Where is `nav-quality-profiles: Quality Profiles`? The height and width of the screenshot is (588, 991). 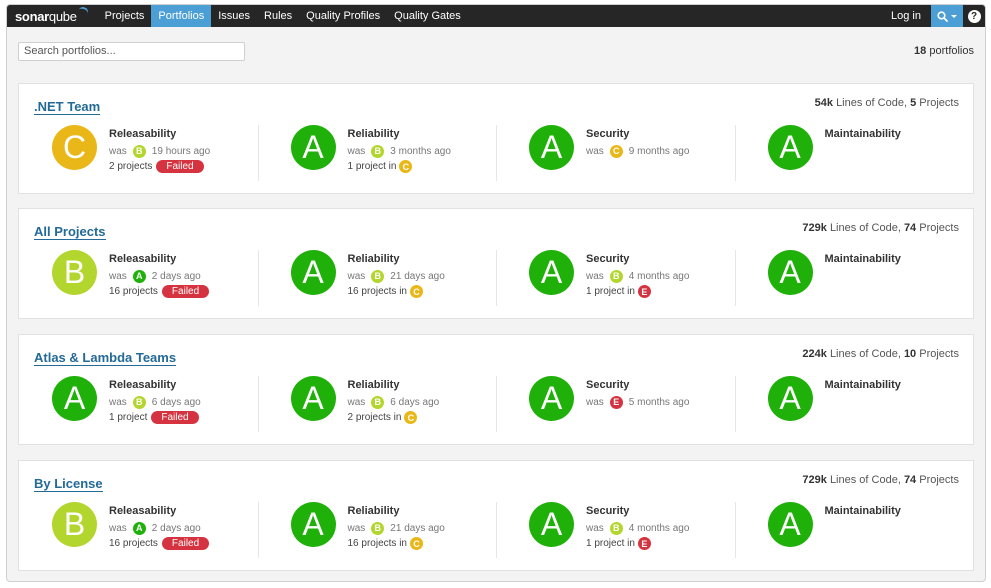 nav-quality-profiles: Quality Profiles is located at coordinates (343, 16).